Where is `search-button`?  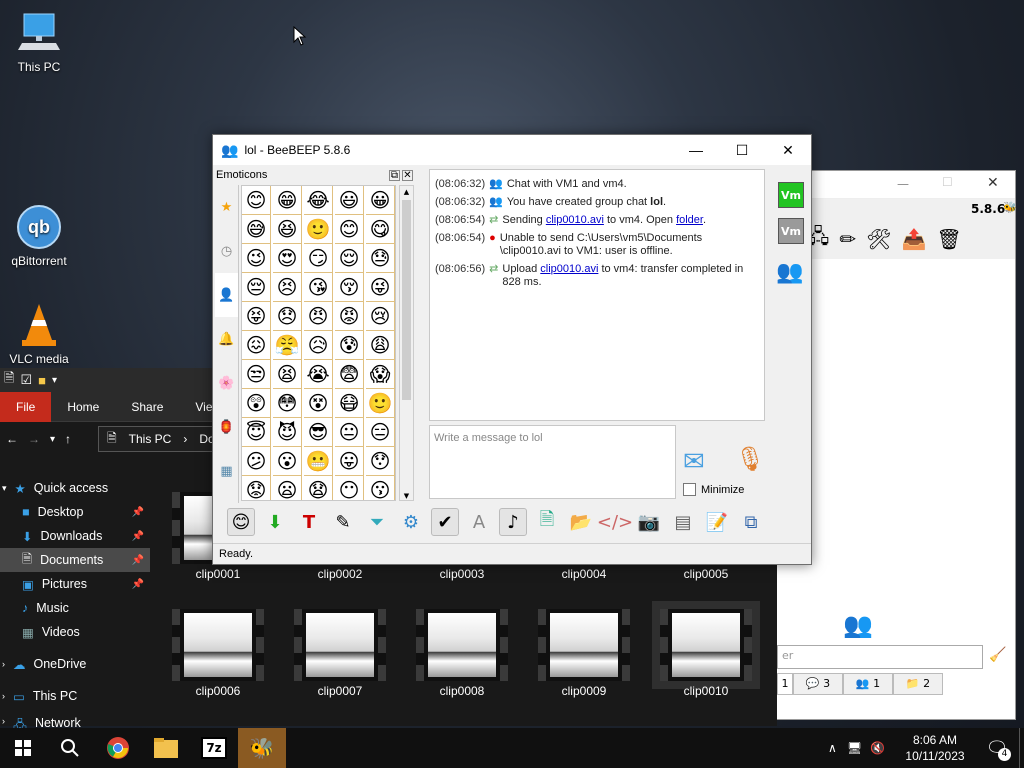 search-button is located at coordinates (70, 748).